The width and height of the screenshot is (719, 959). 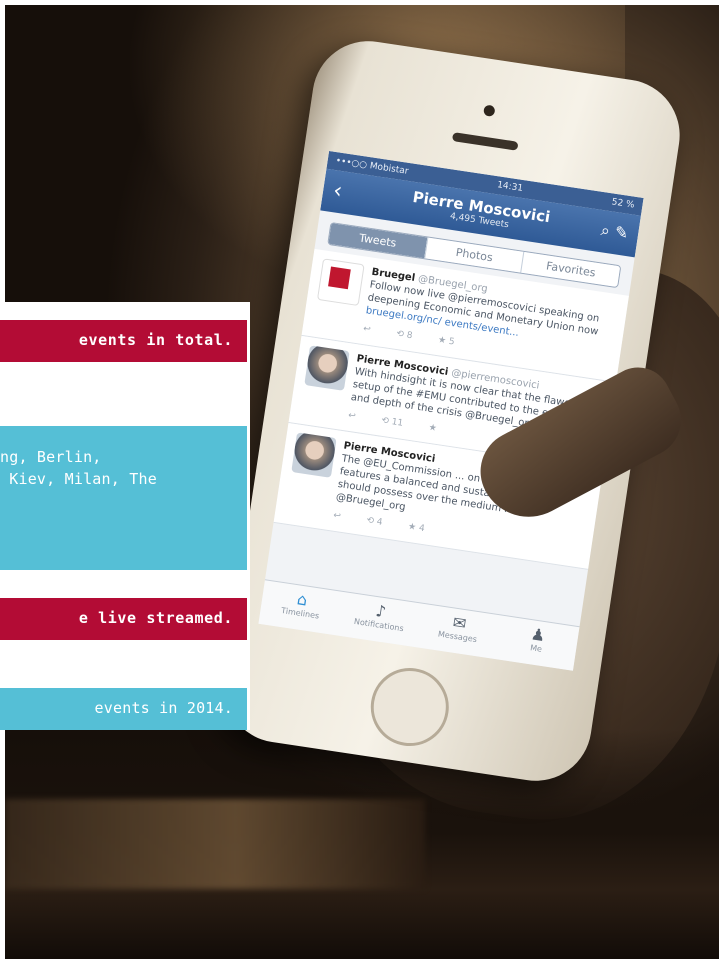 What do you see at coordinates (489, 110) in the screenshot?
I see `front-camera` at bounding box center [489, 110].